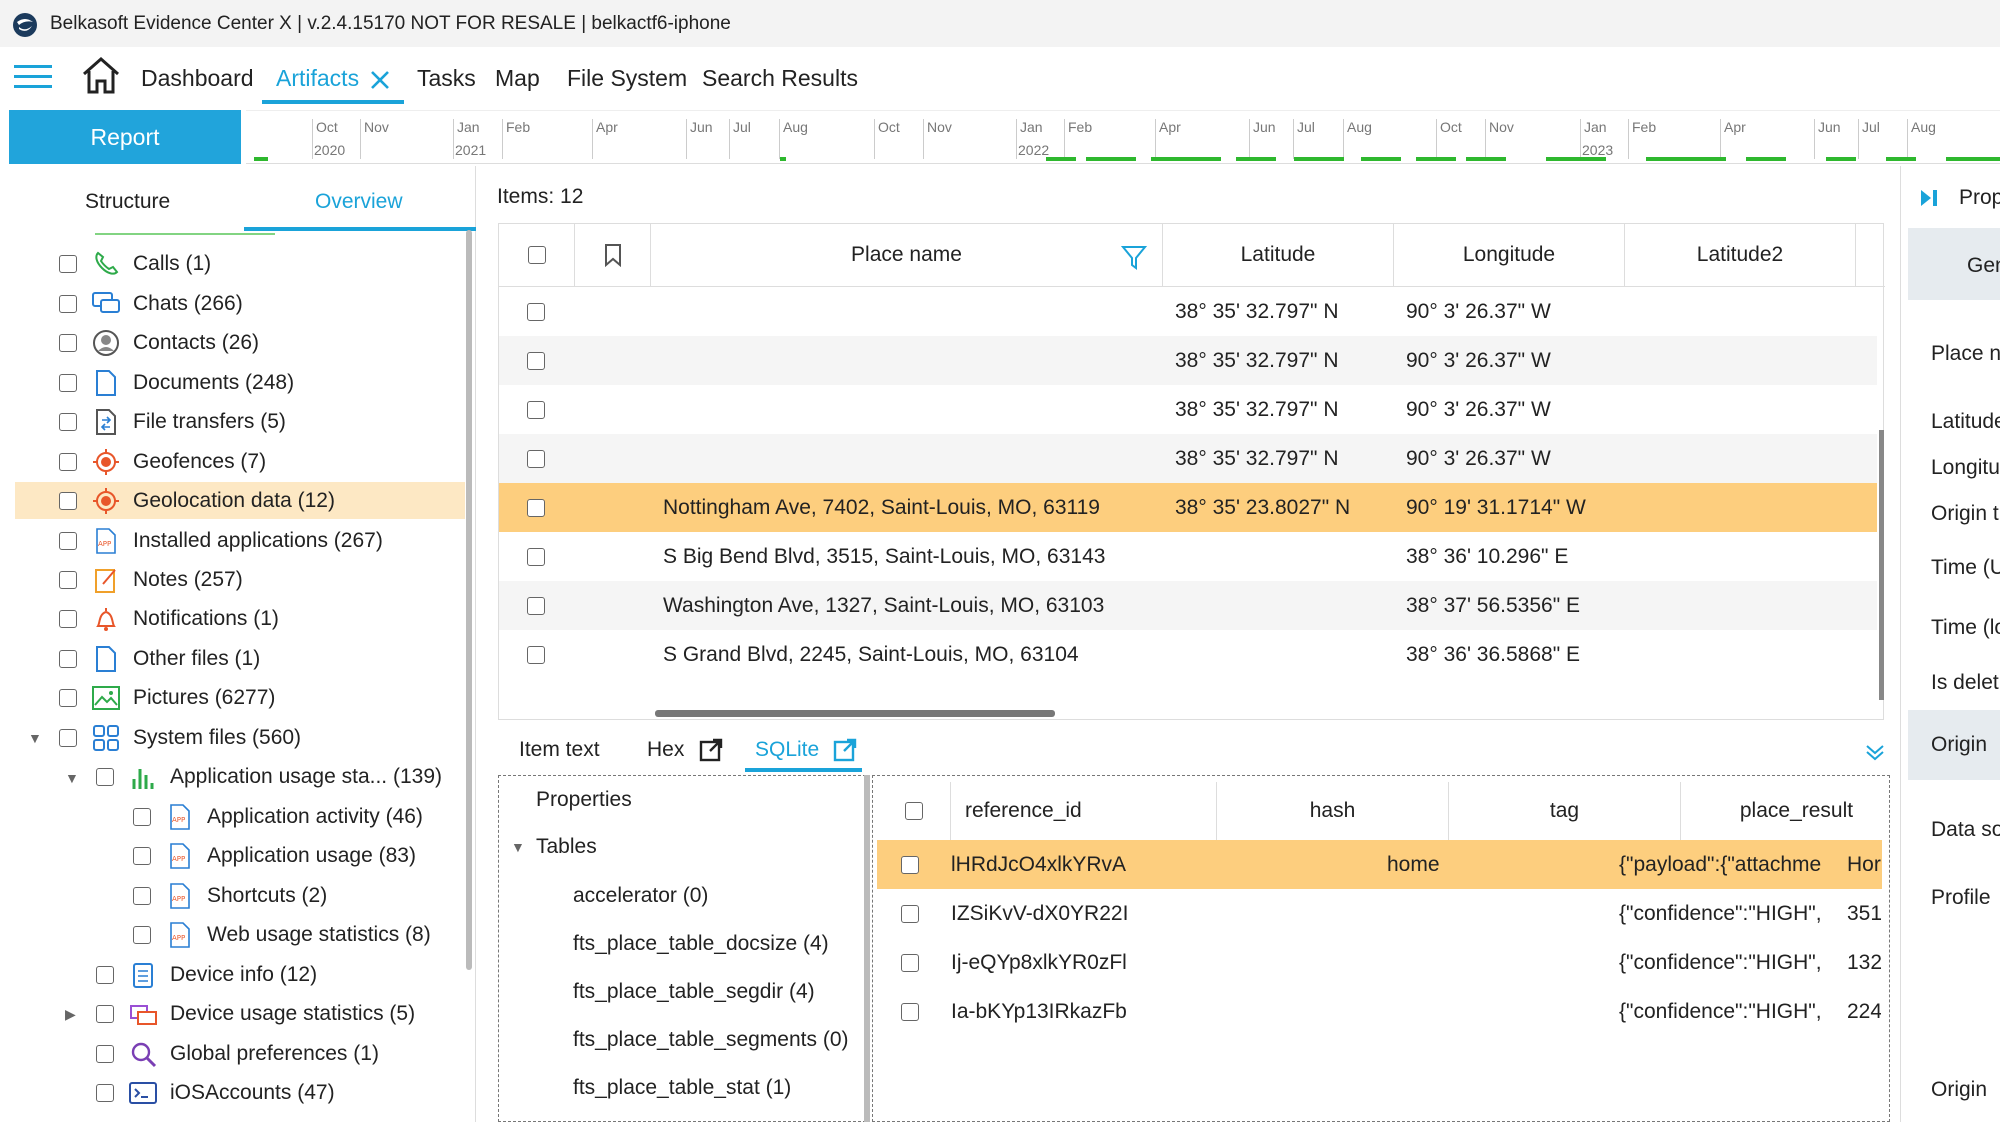 This screenshot has width=2000, height=1122. Describe the element at coordinates (559, 750) in the screenshot. I see `tab-item-text: Item text` at that location.